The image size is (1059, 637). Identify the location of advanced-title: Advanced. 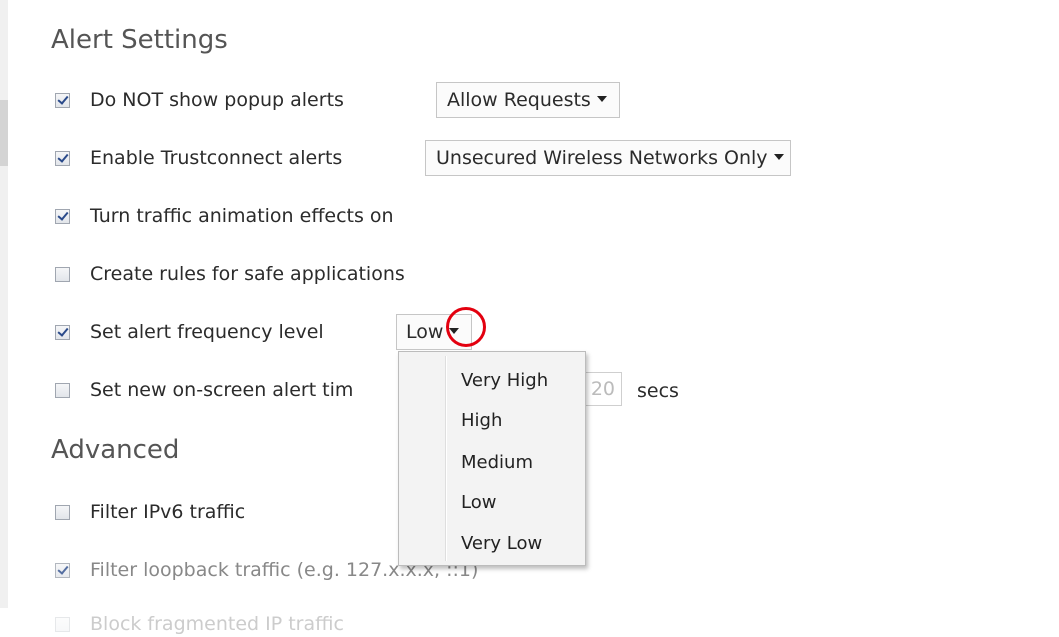
(115, 450).